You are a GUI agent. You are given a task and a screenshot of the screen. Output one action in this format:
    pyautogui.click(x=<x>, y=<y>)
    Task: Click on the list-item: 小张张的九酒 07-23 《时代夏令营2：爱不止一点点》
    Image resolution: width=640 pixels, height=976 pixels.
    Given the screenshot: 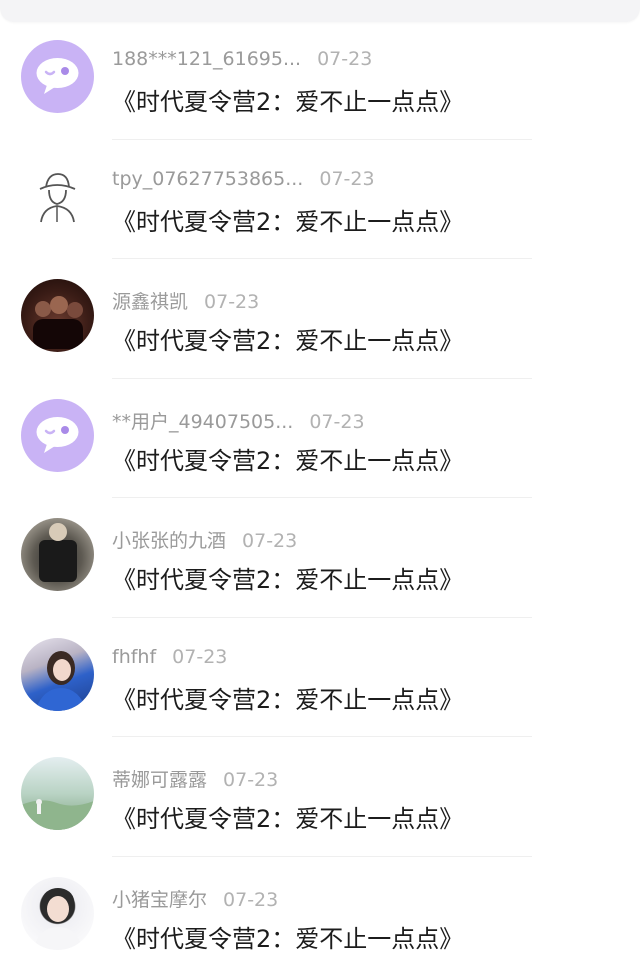 What is the action you would take?
    pyautogui.click(x=320, y=558)
    